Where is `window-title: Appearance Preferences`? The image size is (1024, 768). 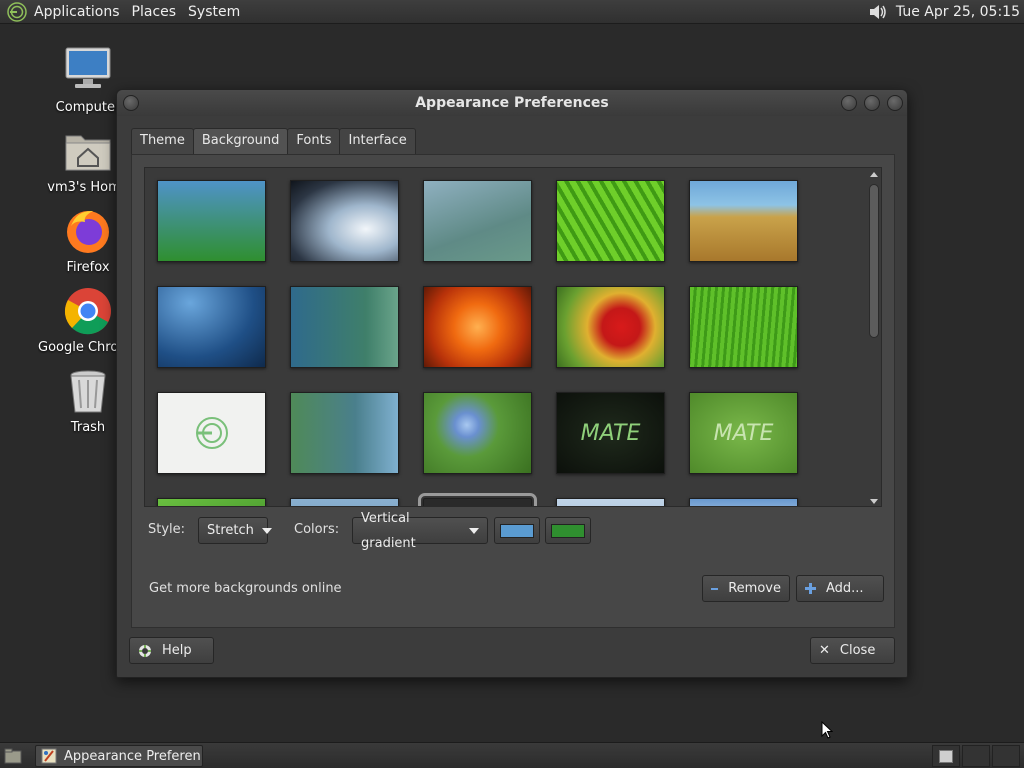
window-title: Appearance Preferences is located at coordinates (512, 103).